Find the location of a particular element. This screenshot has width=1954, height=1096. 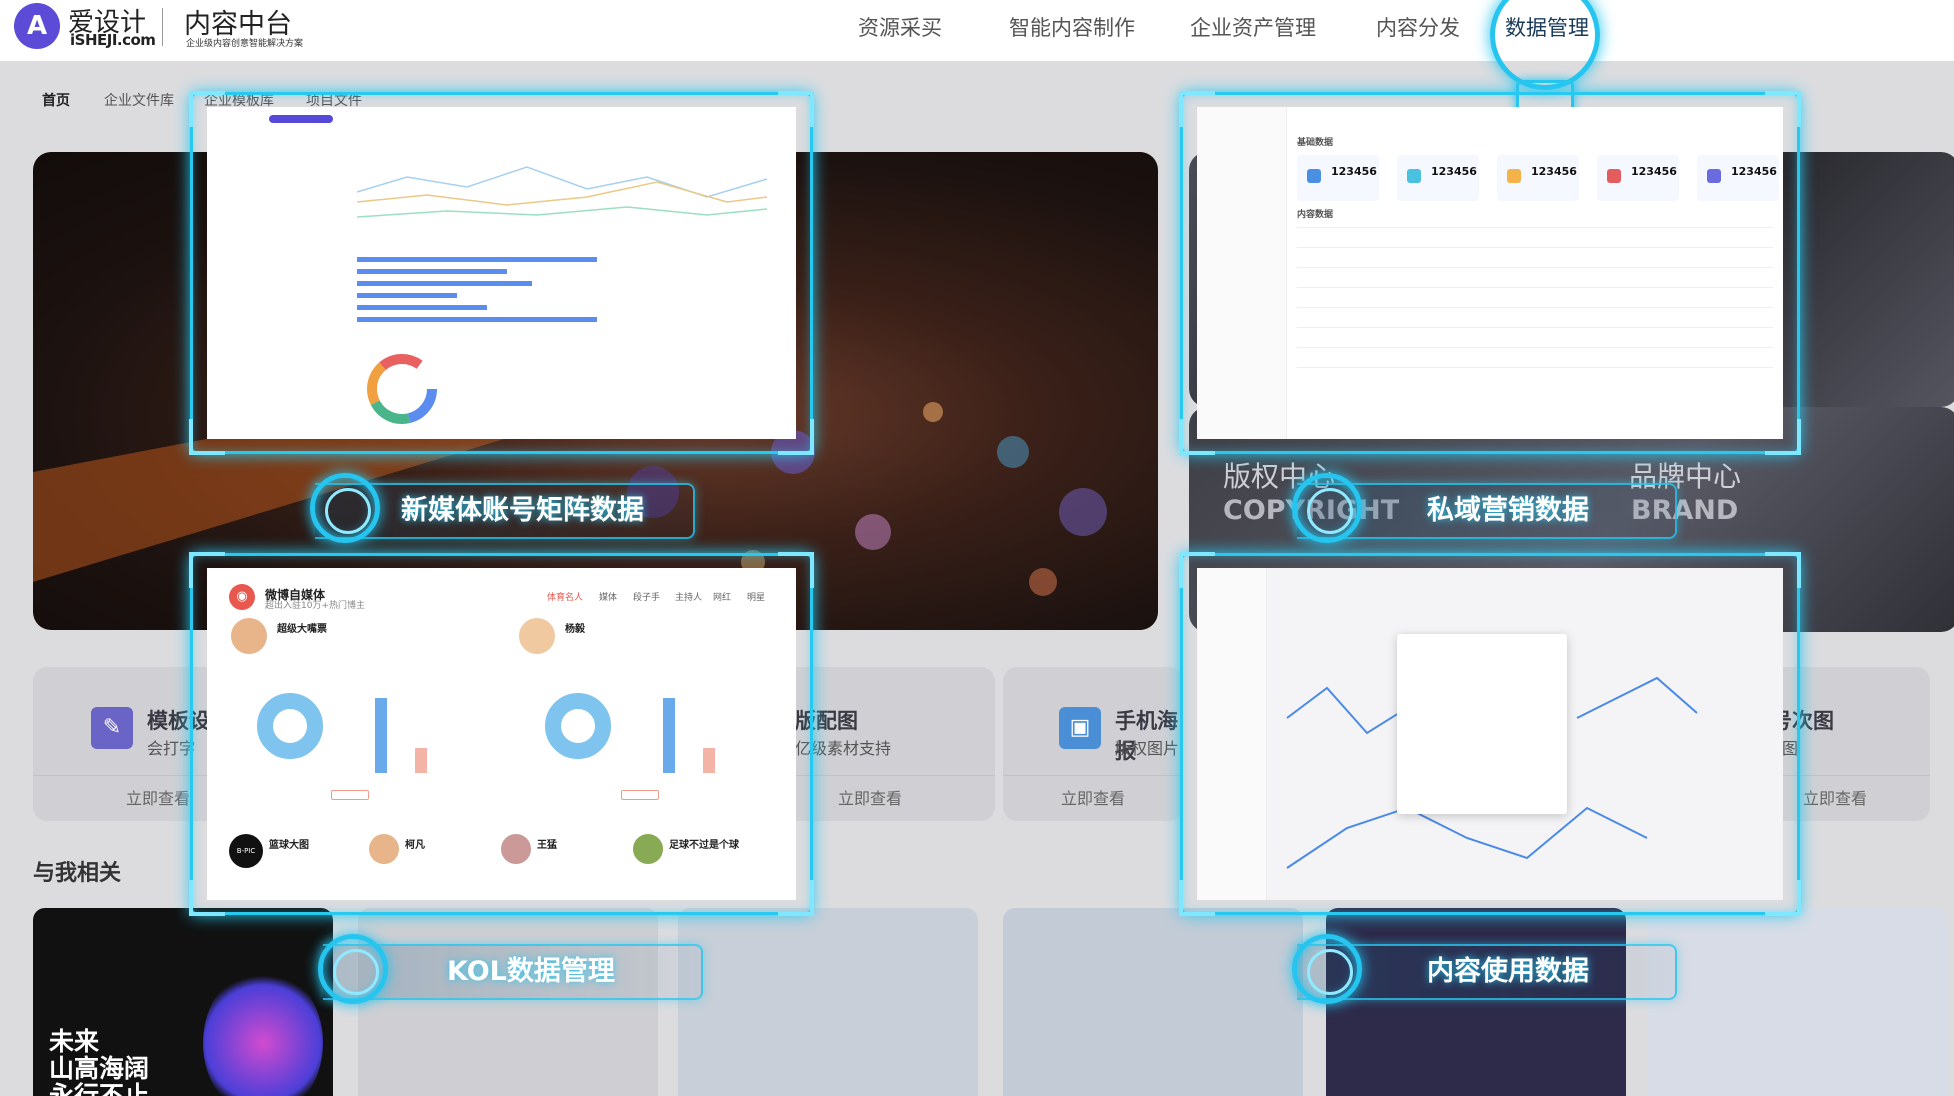

nav-item-asset-management: 企业资产管理 is located at coordinates (1253, 27).